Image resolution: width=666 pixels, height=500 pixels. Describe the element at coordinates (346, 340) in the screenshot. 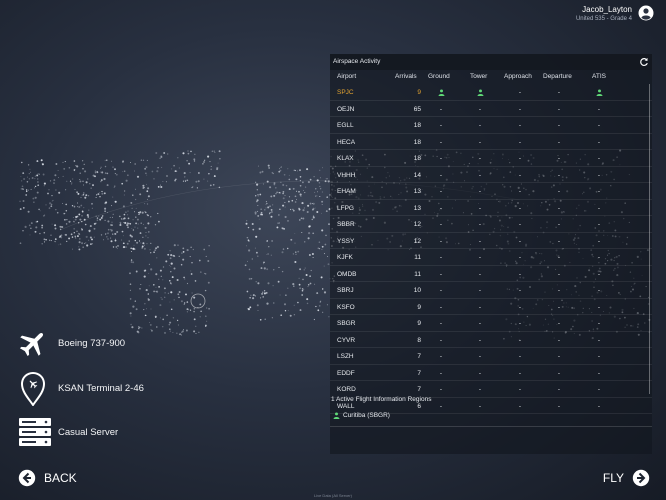

I see `airport-code: CYVR` at that location.